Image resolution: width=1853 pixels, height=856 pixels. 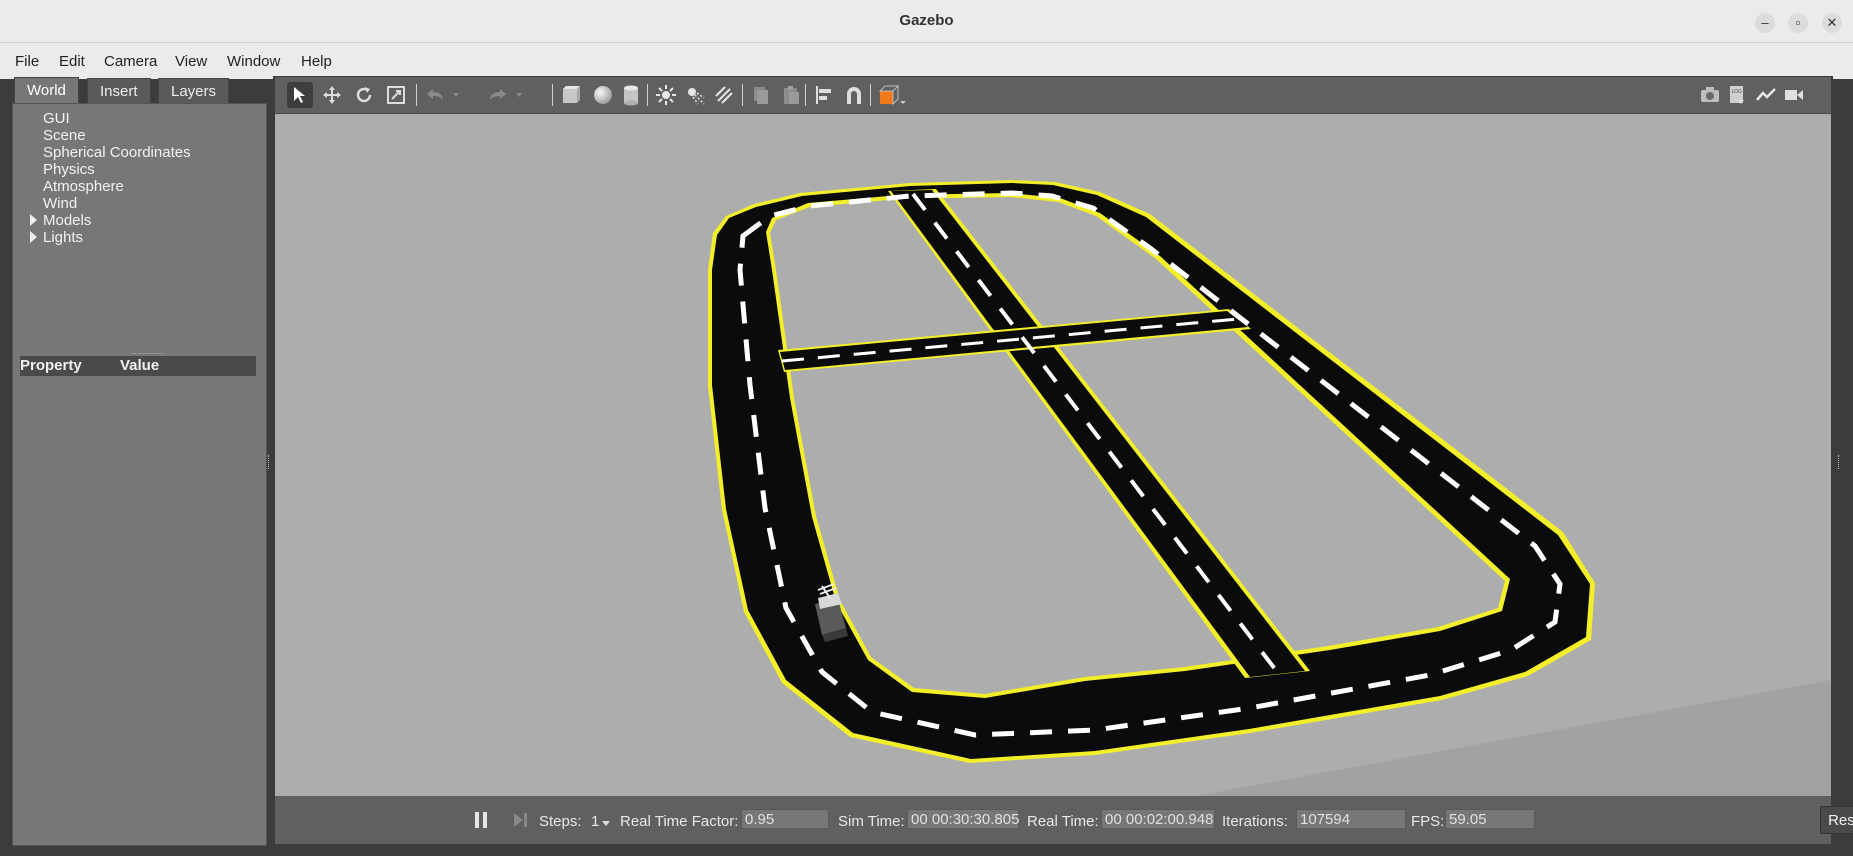 What do you see at coordinates (1766, 95) in the screenshot?
I see `plot-icon` at bounding box center [1766, 95].